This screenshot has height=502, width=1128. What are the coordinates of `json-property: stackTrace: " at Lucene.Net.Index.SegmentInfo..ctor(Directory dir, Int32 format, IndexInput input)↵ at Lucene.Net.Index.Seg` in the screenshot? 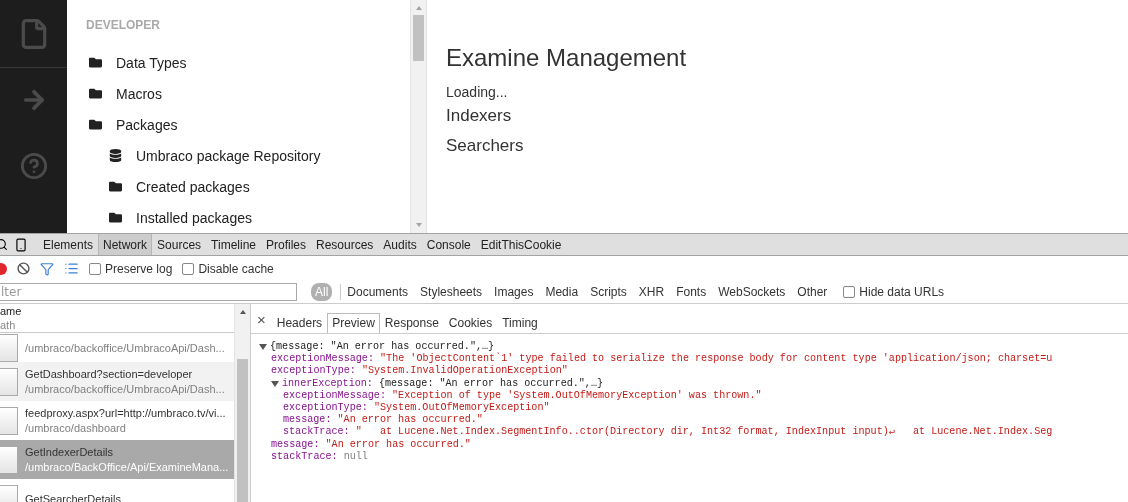 It's located at (668, 432).